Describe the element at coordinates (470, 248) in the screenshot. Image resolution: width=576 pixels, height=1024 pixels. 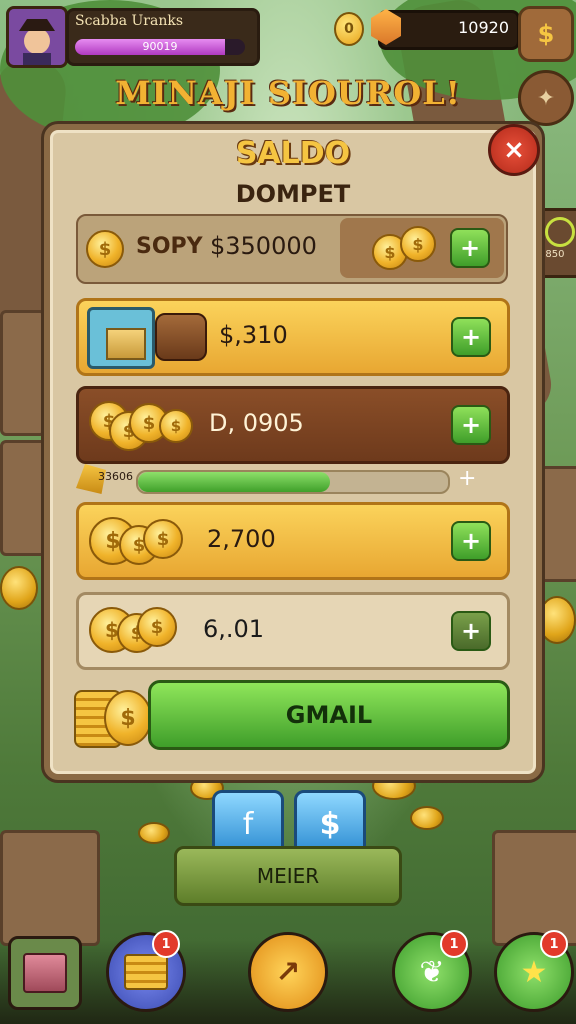
I see `add-main-balance-button: +` at that location.